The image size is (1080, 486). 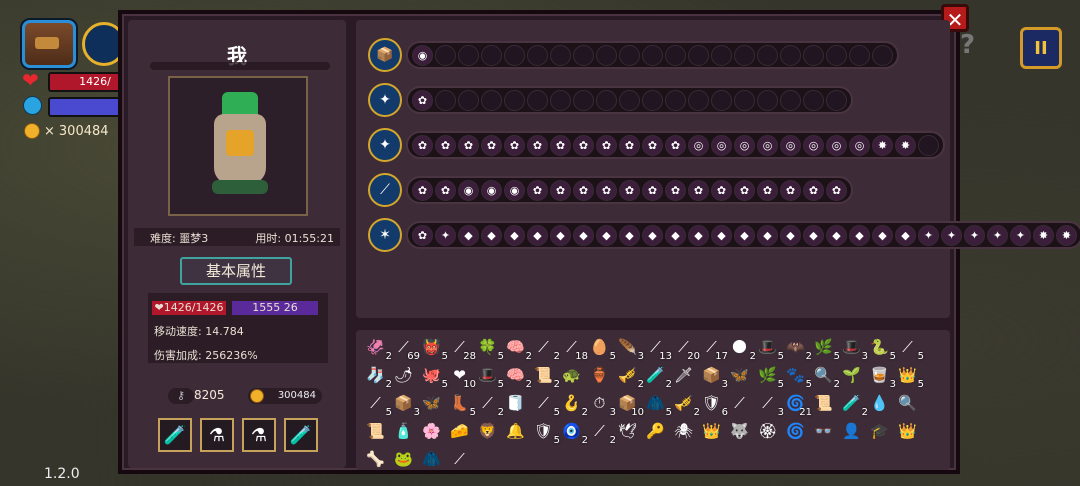 What do you see at coordinates (881, 377) in the screenshot?
I see `inventory-item: 🥃 3` at bounding box center [881, 377].